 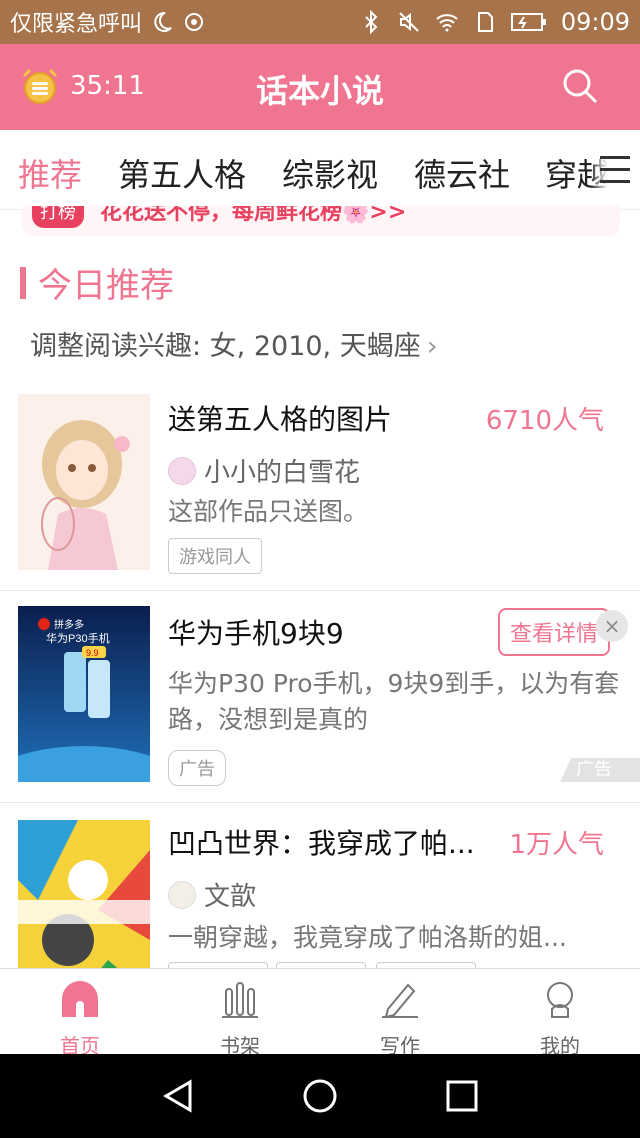 I want to click on nav-bookshelf: 书架, so click(x=240, y=1017).